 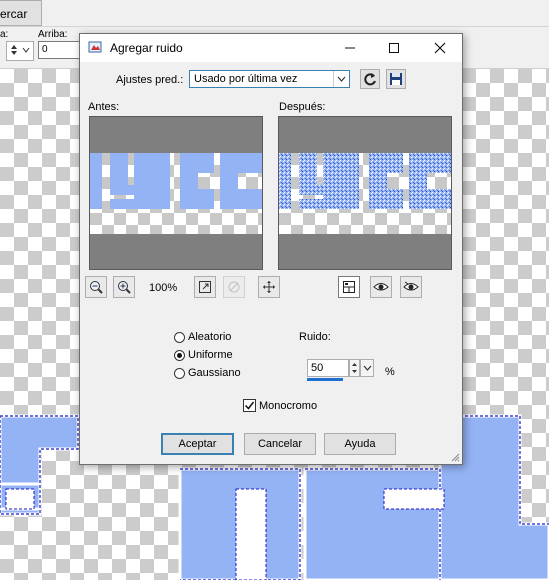 I want to click on toolbar-label-left: a:, so click(x=4, y=34).